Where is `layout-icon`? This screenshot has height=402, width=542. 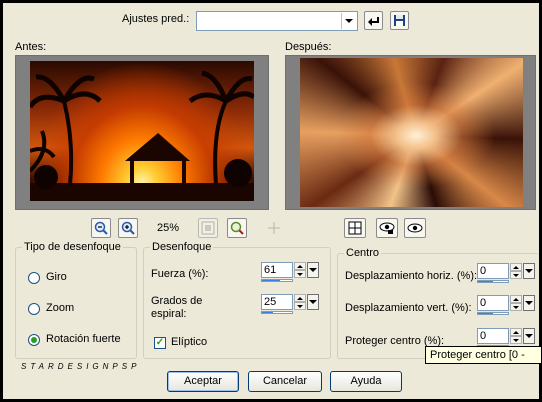
layout-icon is located at coordinates (355, 228).